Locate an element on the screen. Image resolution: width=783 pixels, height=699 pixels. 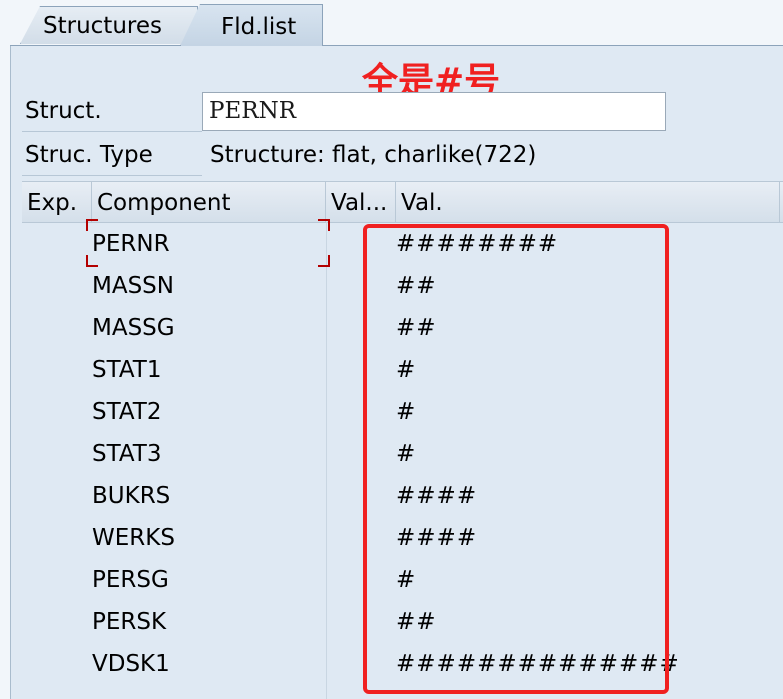
struc-type-label: Struc. Type is located at coordinates (89, 155).